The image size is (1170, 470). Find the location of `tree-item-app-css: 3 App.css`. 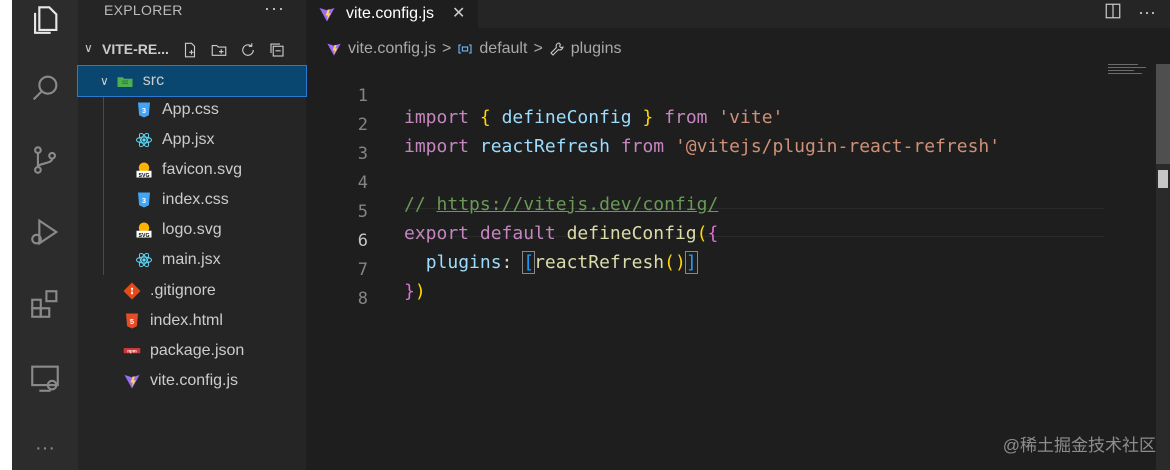

tree-item-app-css: 3 App.css is located at coordinates (192, 110).